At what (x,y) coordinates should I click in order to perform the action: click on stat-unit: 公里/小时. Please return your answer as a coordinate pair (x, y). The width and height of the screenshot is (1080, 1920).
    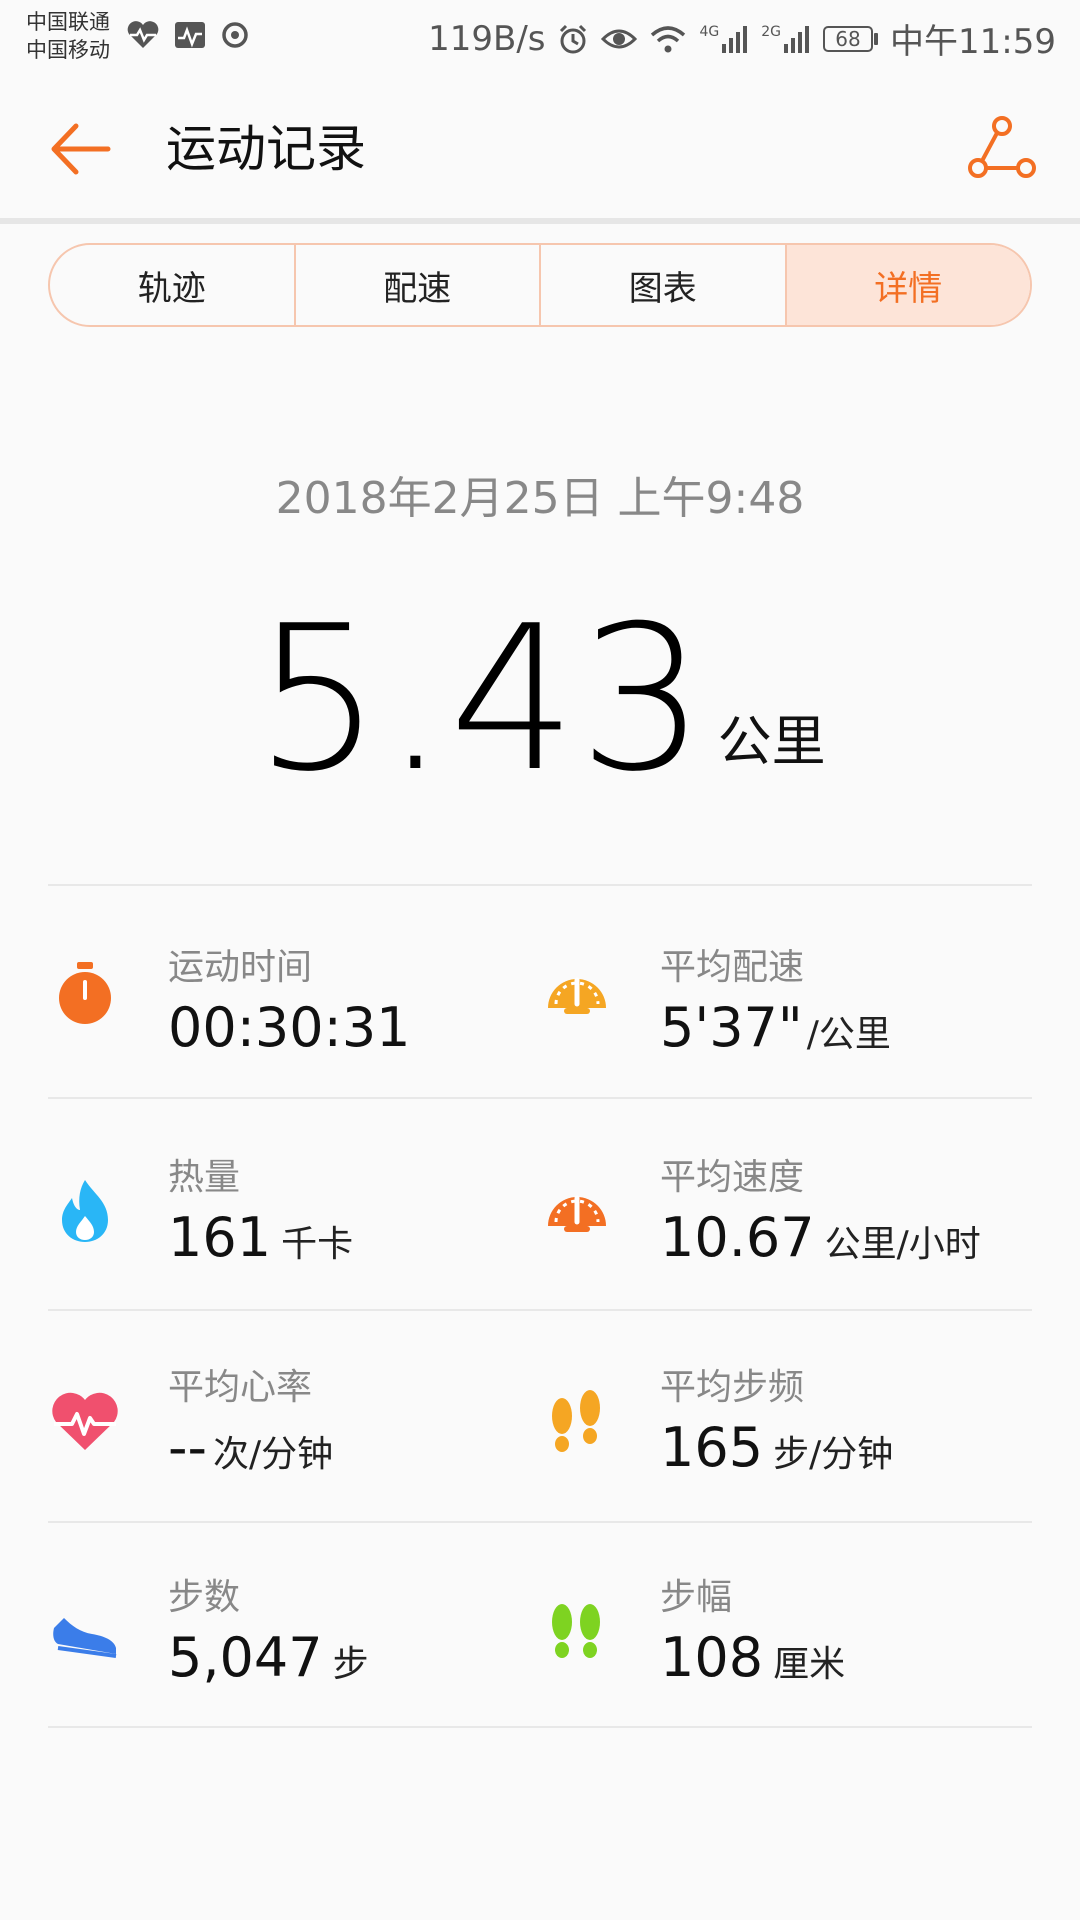
    Looking at the image, I should click on (902, 1244).